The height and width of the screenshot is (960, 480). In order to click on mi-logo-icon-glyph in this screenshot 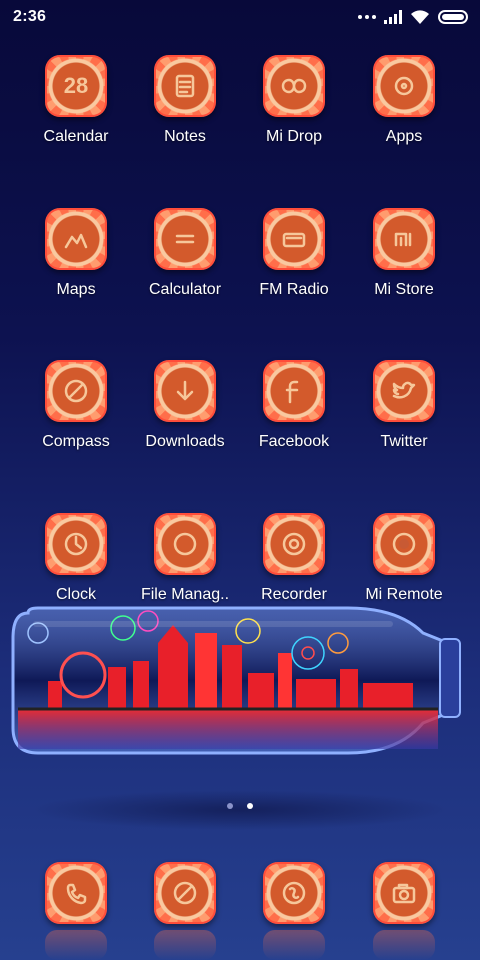, I will do `click(404, 239)`.